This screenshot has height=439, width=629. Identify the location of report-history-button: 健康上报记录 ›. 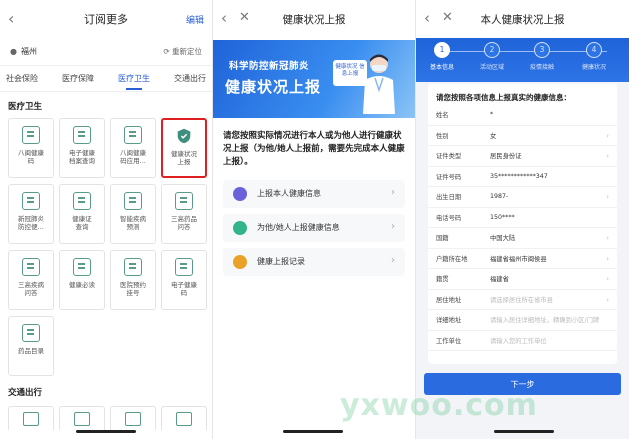
(314, 261).